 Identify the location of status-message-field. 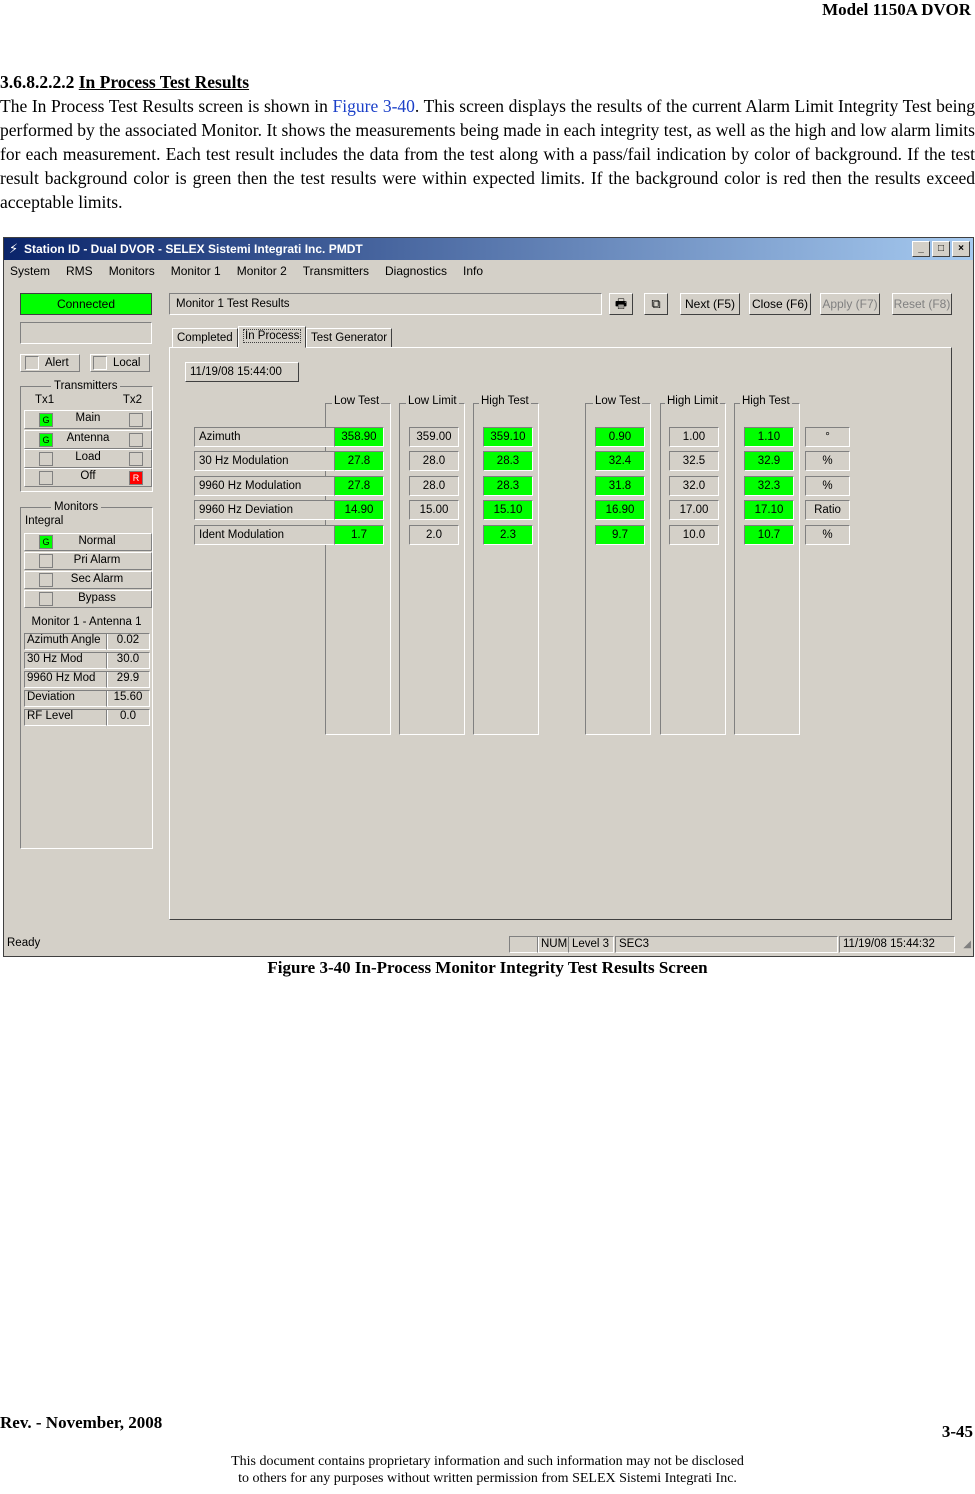
(86, 333).